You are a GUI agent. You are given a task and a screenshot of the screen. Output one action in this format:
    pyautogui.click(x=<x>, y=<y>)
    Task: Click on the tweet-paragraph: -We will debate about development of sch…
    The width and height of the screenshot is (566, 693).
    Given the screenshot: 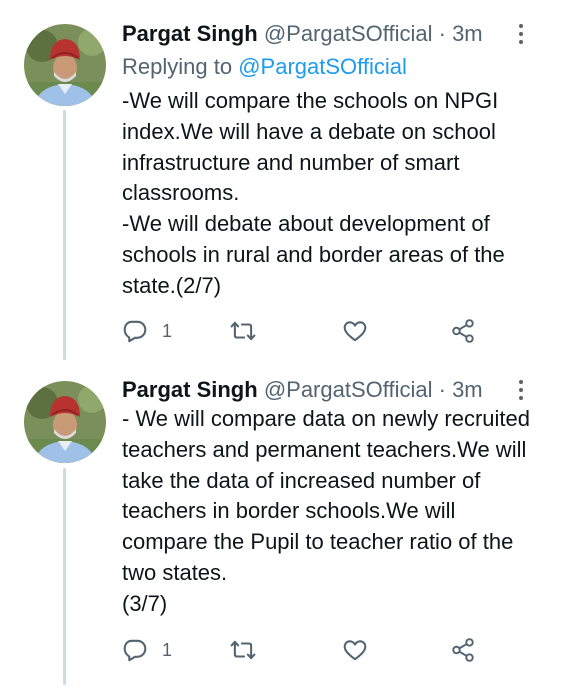 What is the action you would take?
    pyautogui.click(x=313, y=254)
    